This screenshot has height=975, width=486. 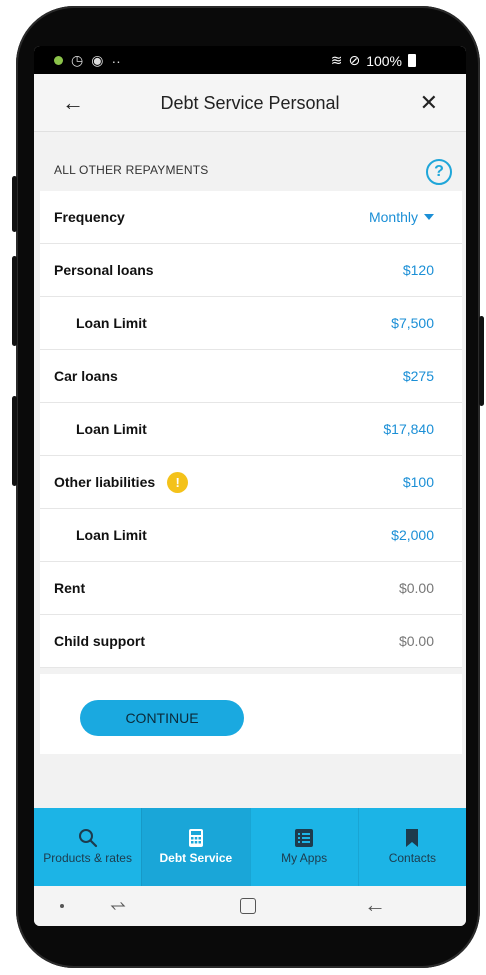 What do you see at coordinates (412, 535) in the screenshot?
I see `row-value: $2,000` at bounding box center [412, 535].